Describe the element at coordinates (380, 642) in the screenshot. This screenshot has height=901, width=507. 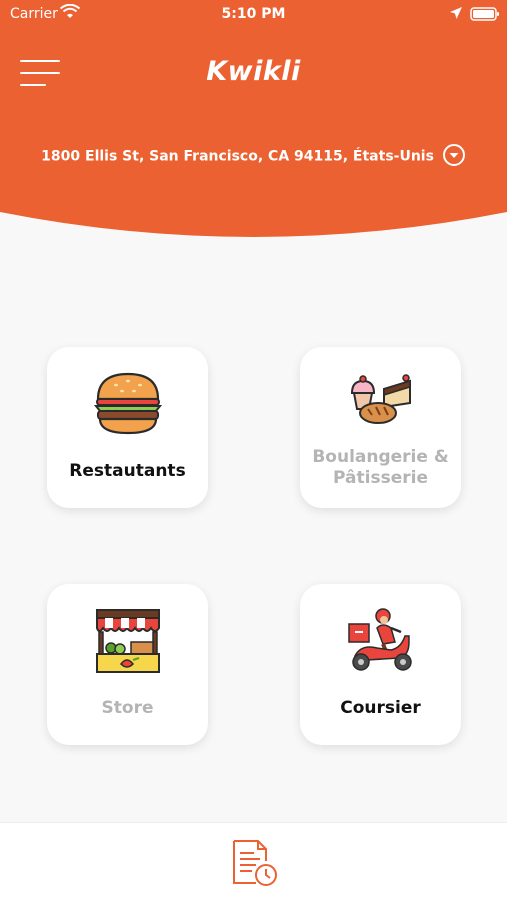
I see `delivery-scooter-icon` at that location.